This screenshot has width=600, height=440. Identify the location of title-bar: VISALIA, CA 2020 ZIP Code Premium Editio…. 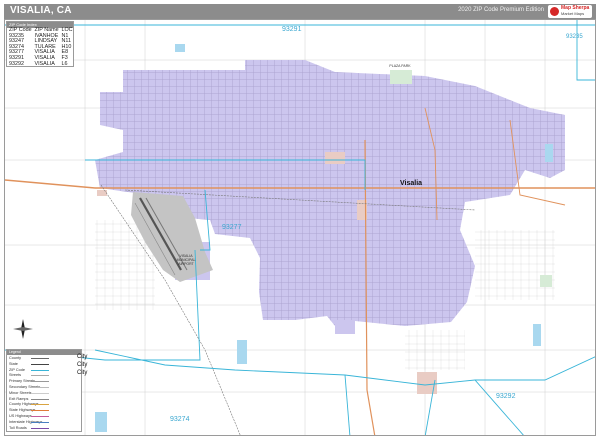
(300, 11).